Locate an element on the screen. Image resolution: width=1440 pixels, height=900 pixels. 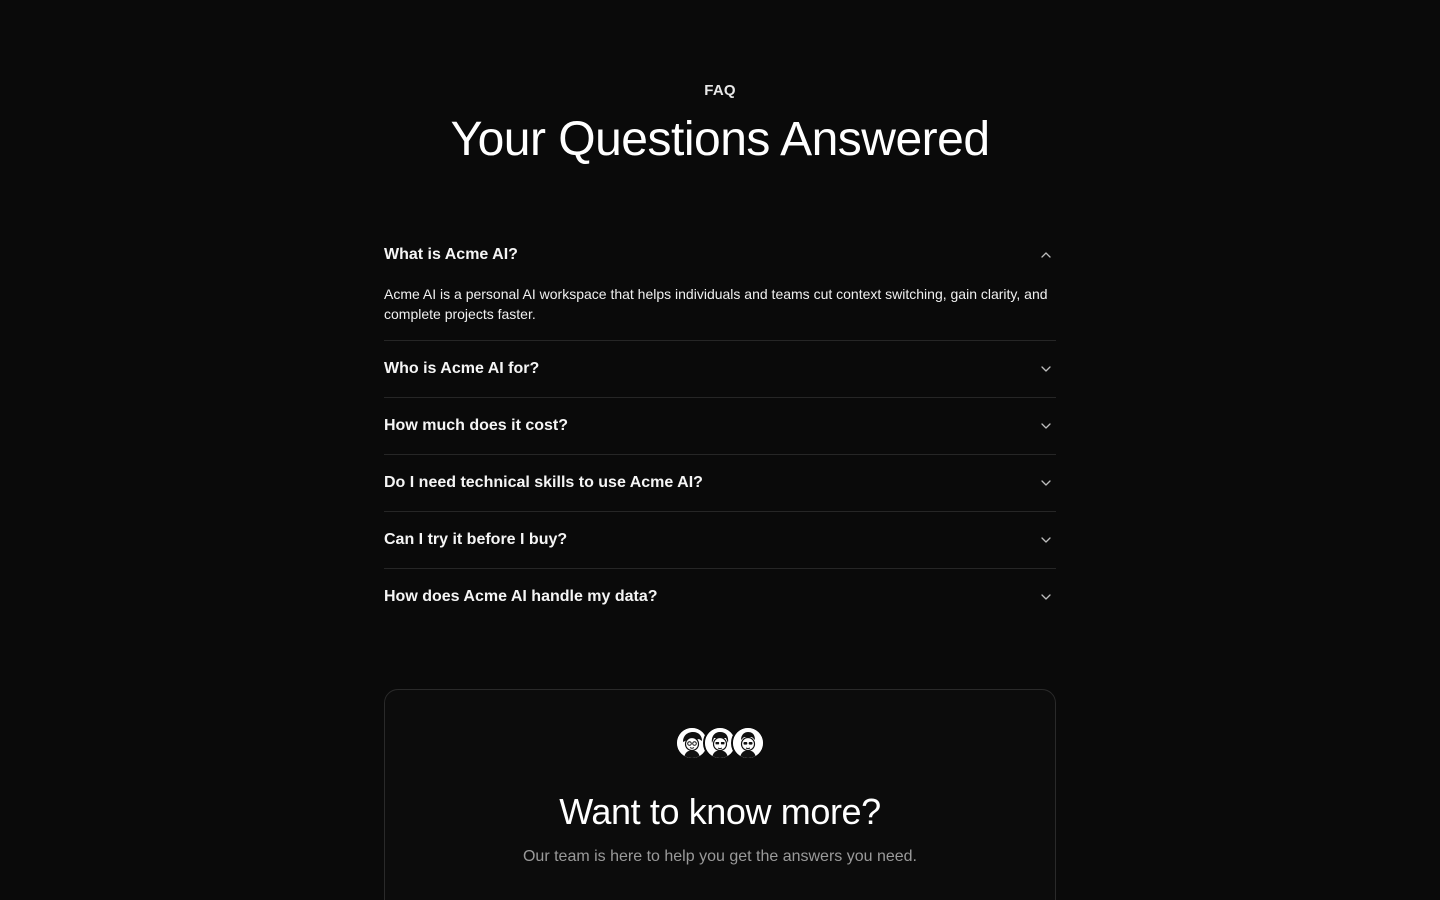
cta-title: Want to know more? is located at coordinates (720, 811).